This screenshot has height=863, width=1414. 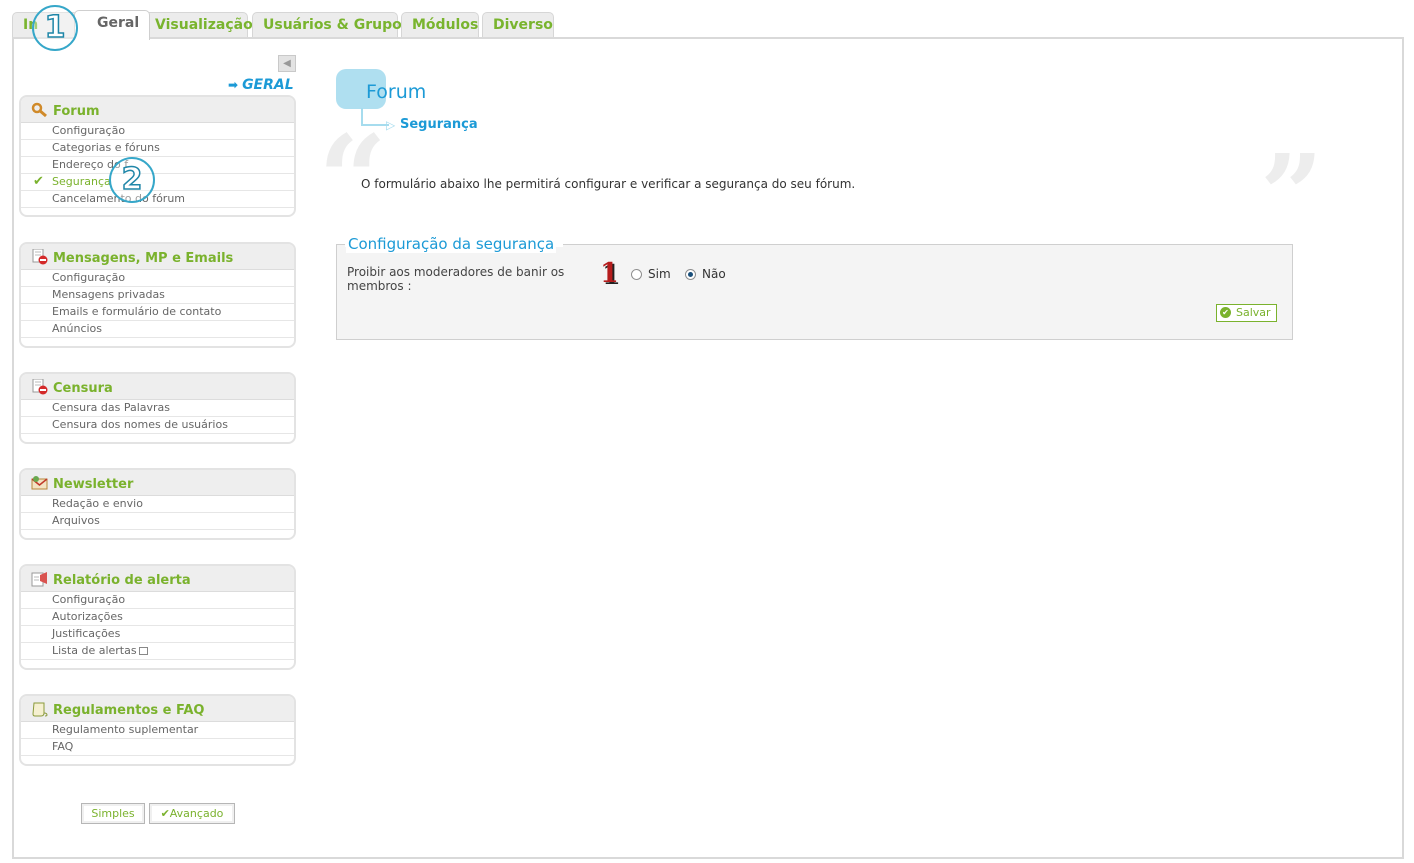 What do you see at coordinates (55, 28) in the screenshot?
I see `annotation-circle-1: 1` at bounding box center [55, 28].